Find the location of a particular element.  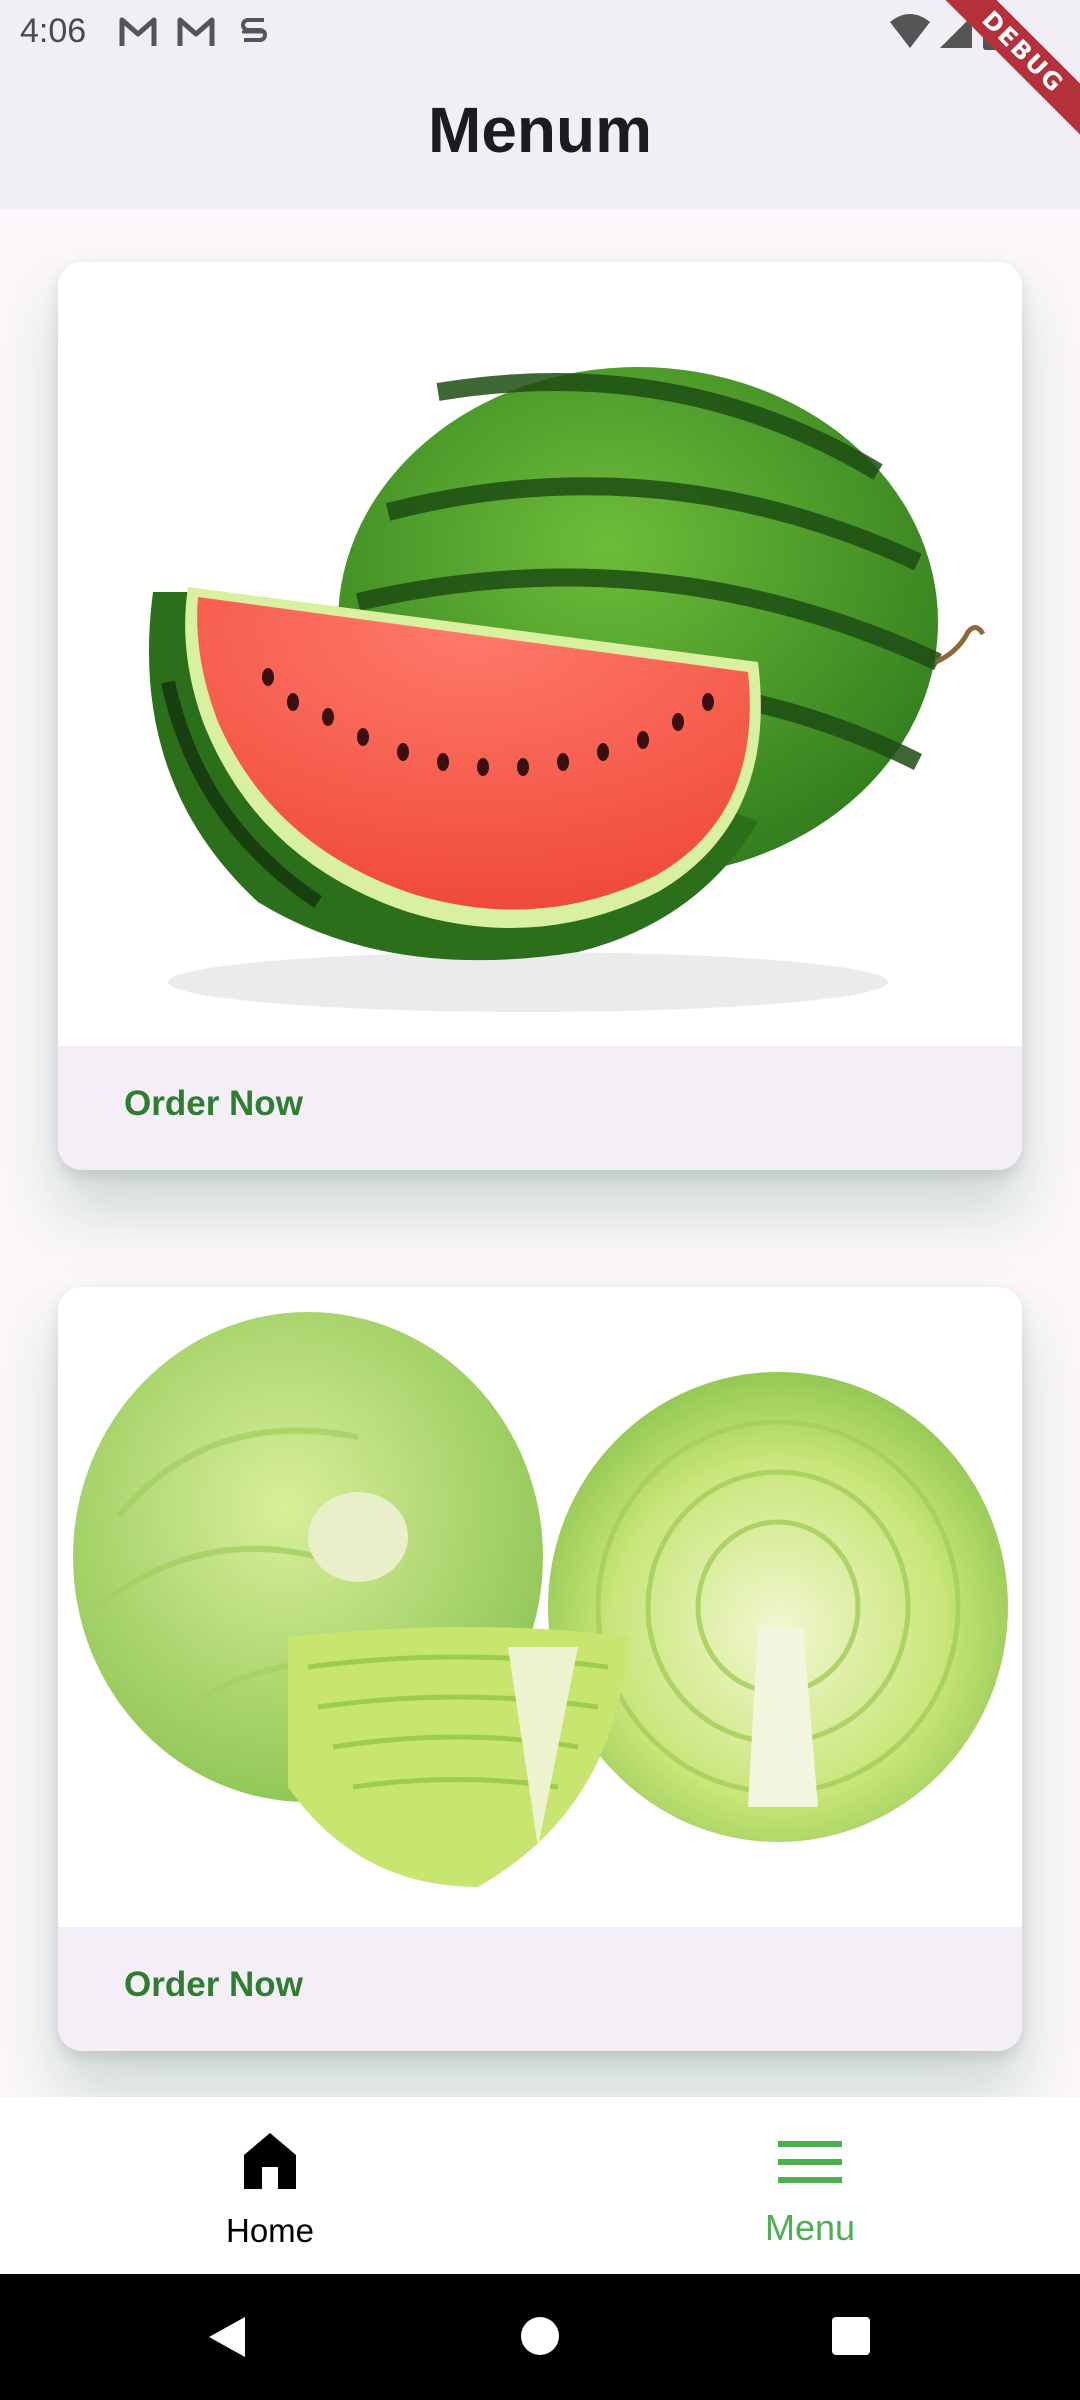

wifi-icon is located at coordinates (910, 31).